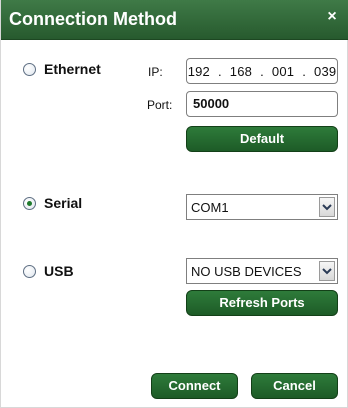  Describe the element at coordinates (262, 139) in the screenshot. I see `default-button: Default` at that location.